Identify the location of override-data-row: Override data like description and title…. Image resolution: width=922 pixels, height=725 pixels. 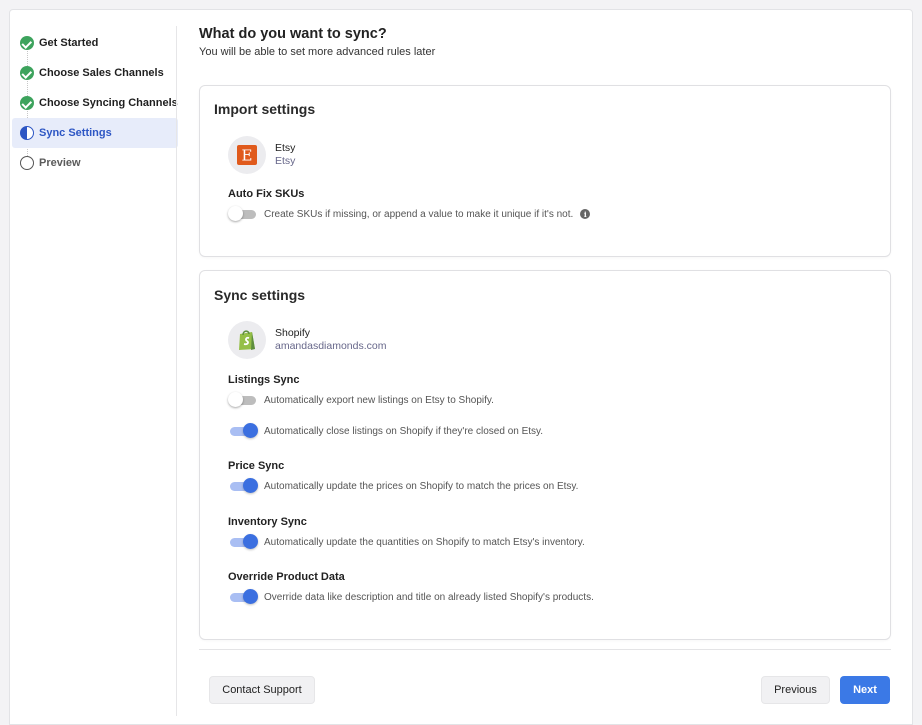
(411, 597).